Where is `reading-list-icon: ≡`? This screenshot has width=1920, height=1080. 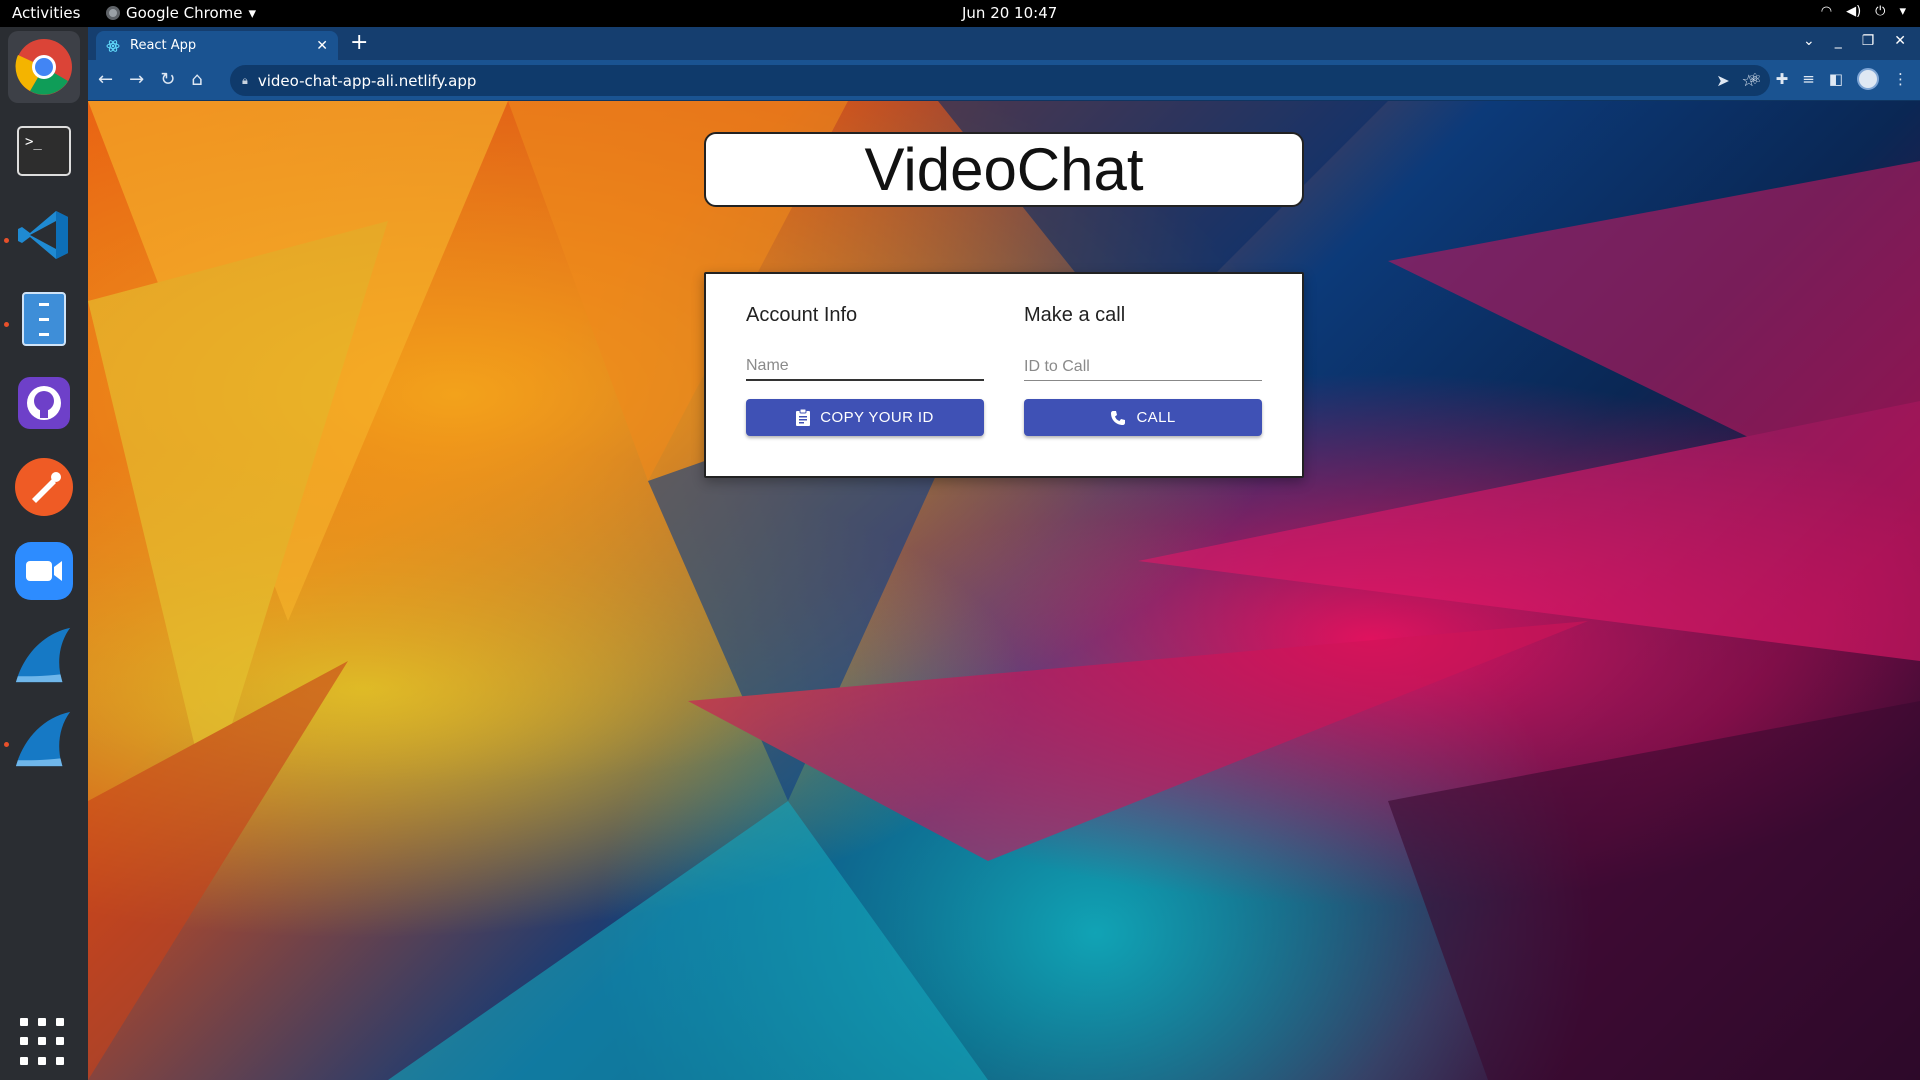 reading-list-icon: ≡ is located at coordinates (1808, 79).